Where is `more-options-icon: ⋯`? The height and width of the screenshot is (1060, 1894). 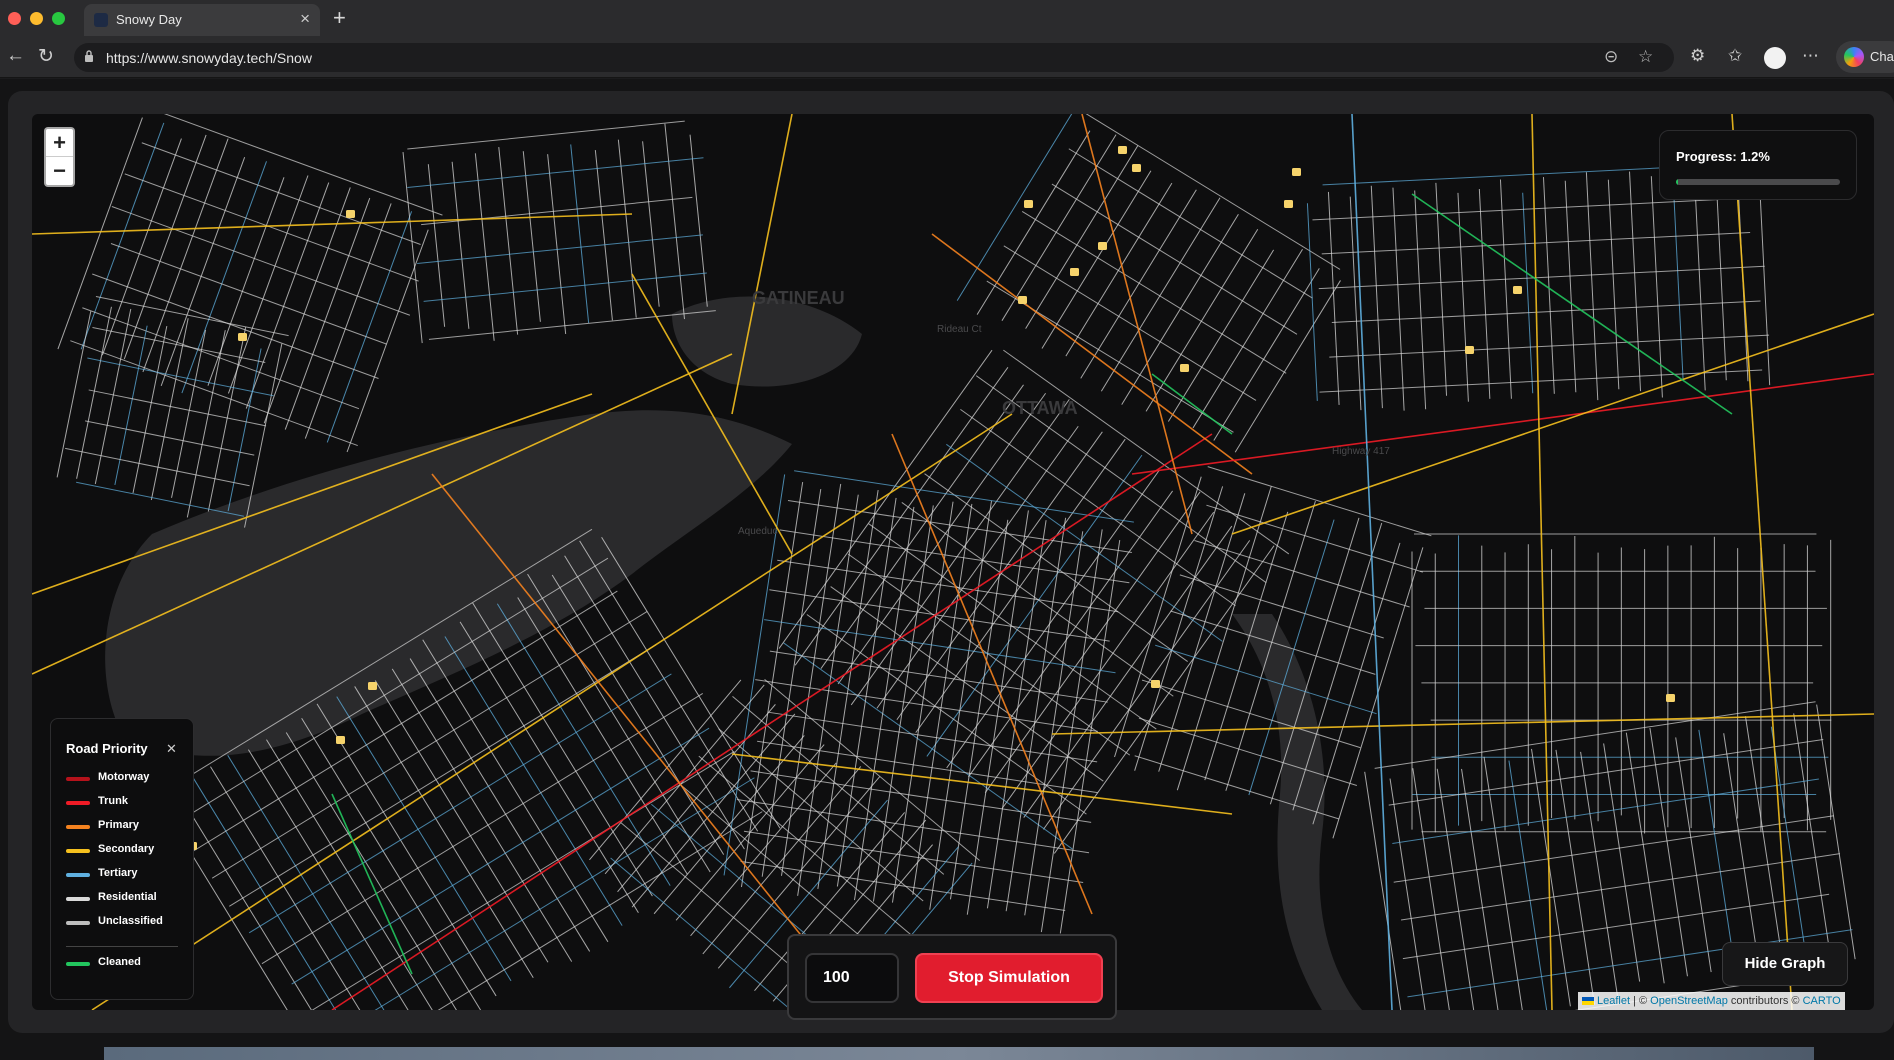 more-options-icon: ⋯ is located at coordinates (1810, 56).